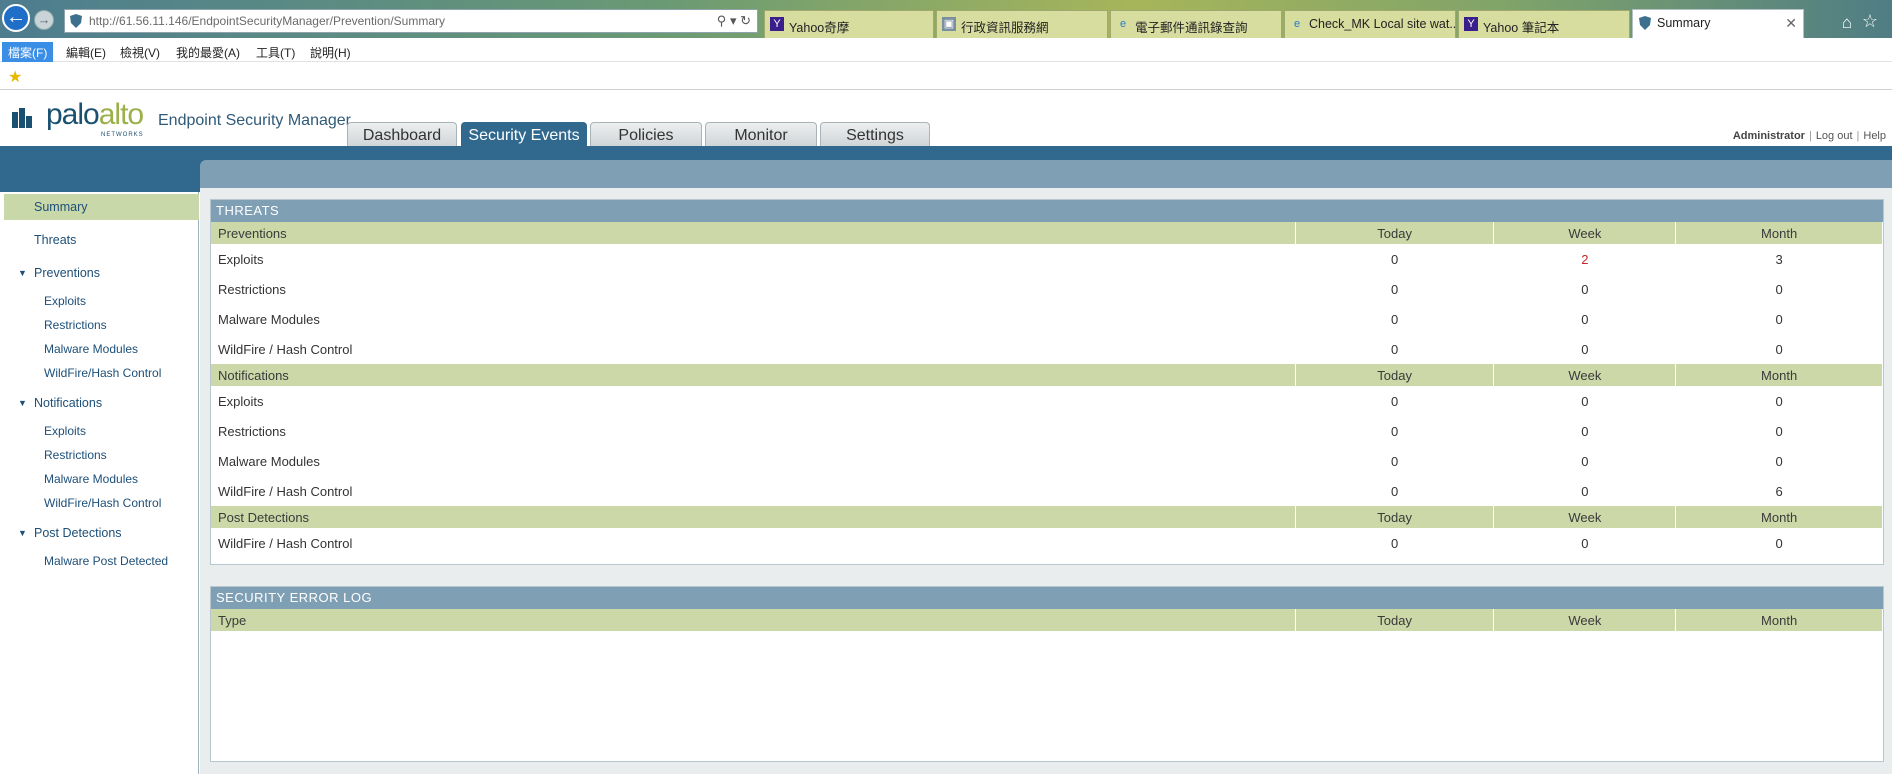 Image resolution: width=1892 pixels, height=774 pixels. Describe the element at coordinates (101, 301) in the screenshot. I see `sidebar-item-prev-exploits: Exploits` at that location.